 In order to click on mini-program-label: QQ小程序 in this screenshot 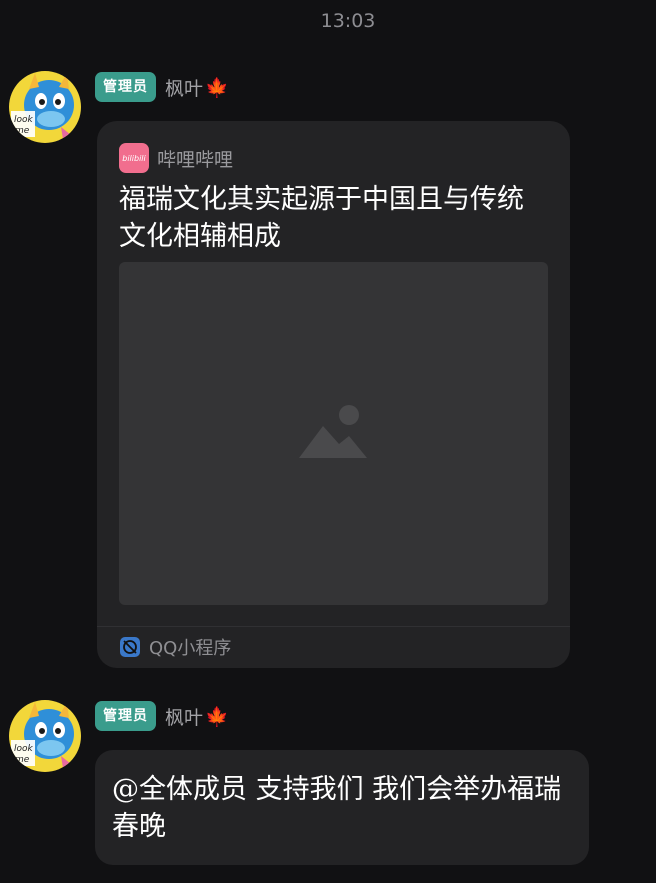, I will do `click(190, 648)`.